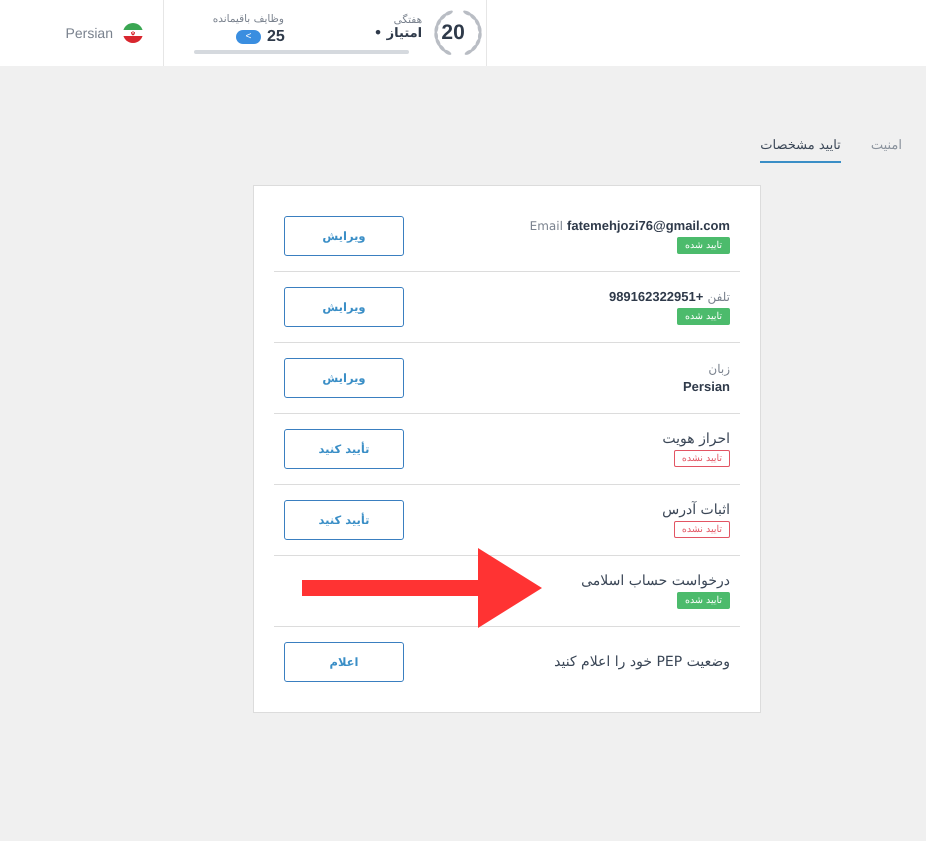  What do you see at coordinates (89, 33) in the screenshot?
I see `language-label: Persian` at bounding box center [89, 33].